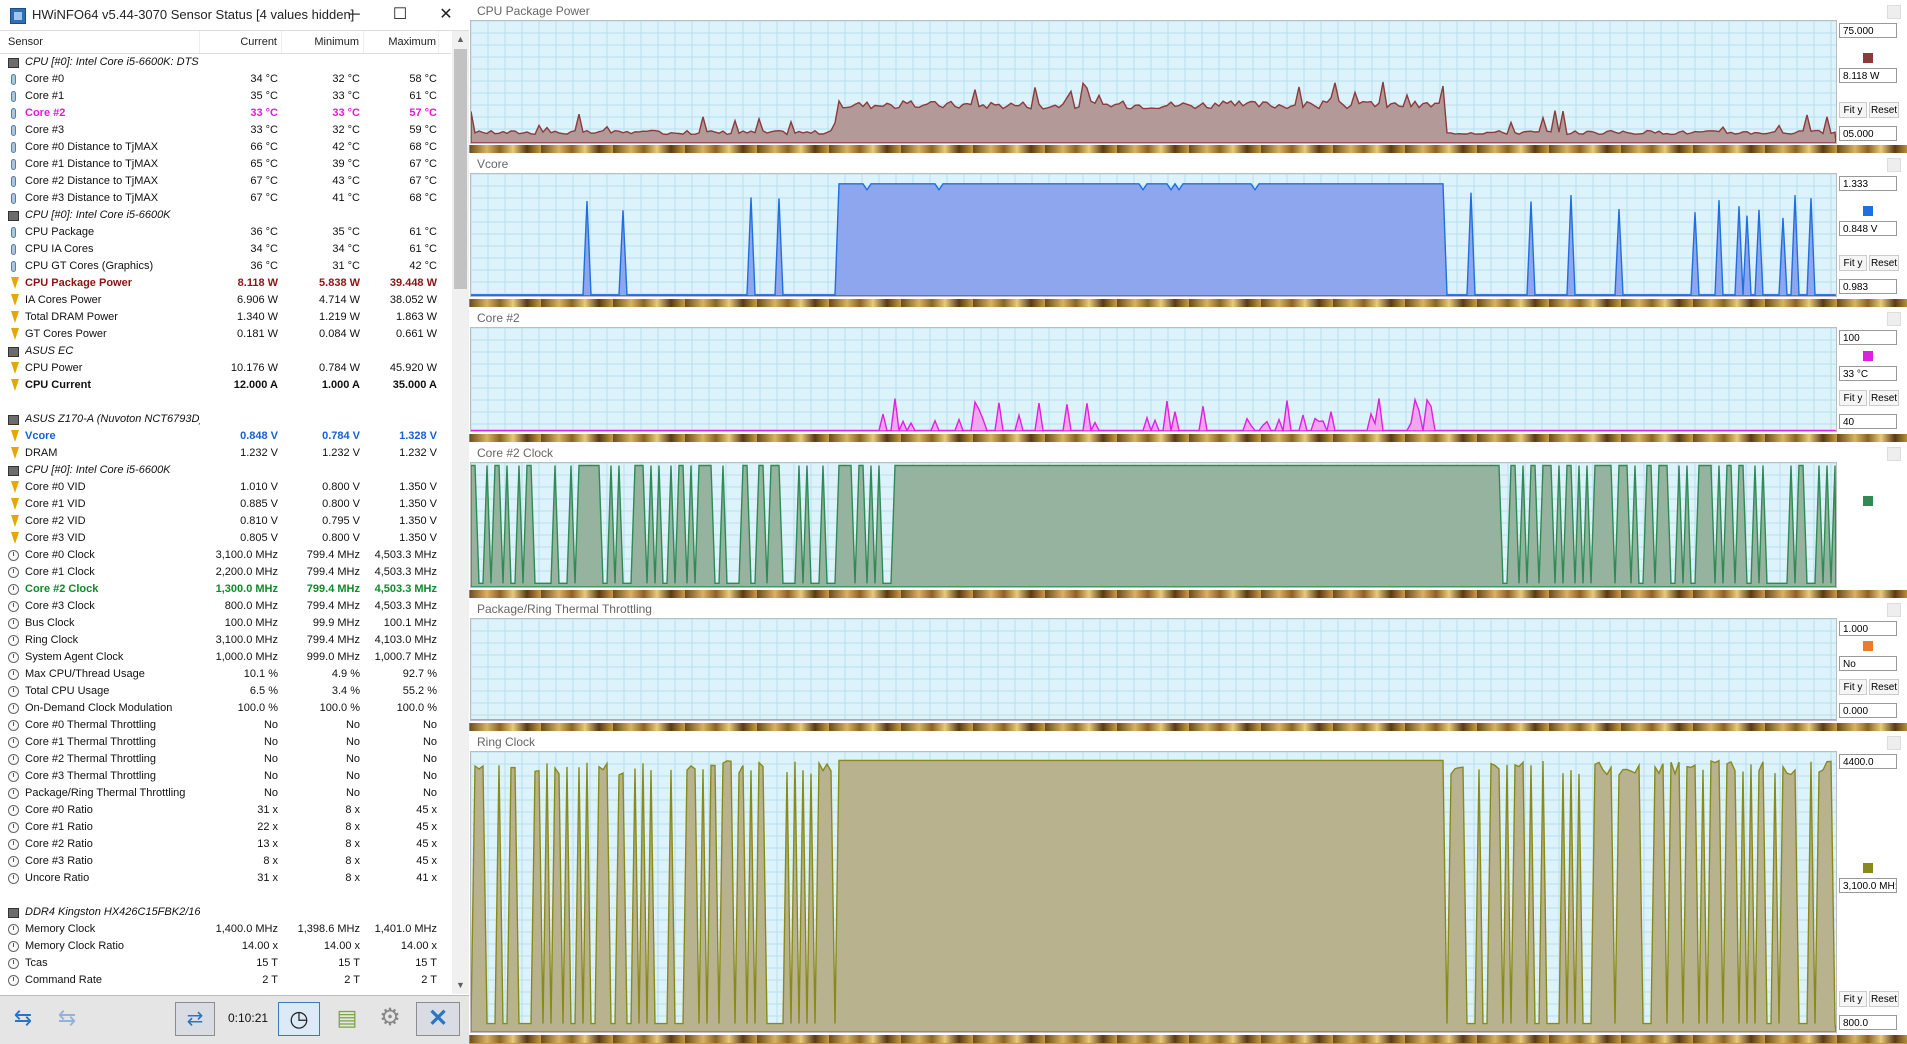  What do you see at coordinates (225, 351) in the screenshot?
I see `sensor-group-row: ASUS EC` at bounding box center [225, 351].